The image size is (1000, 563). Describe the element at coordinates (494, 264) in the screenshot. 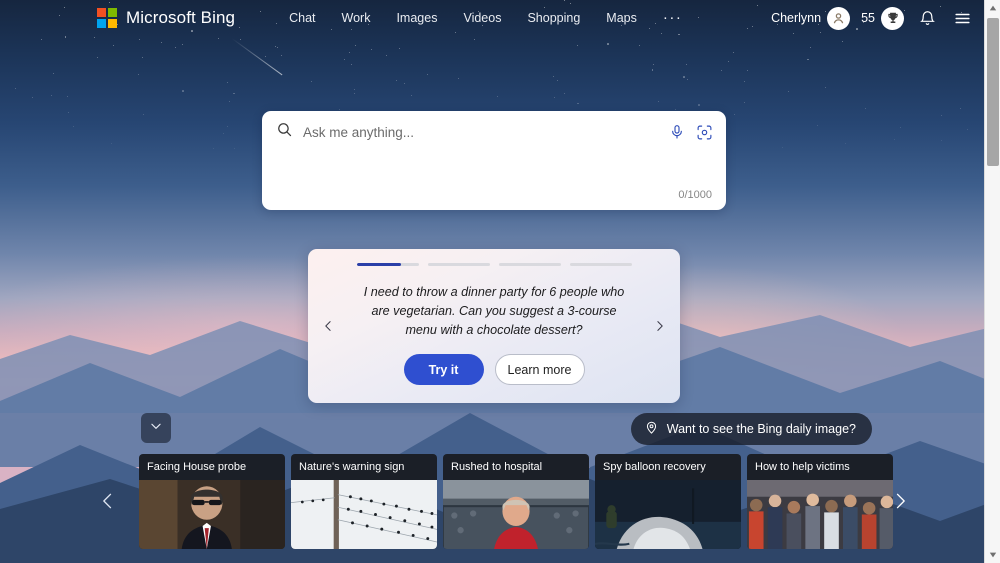

I see `suggestion-progress` at that location.